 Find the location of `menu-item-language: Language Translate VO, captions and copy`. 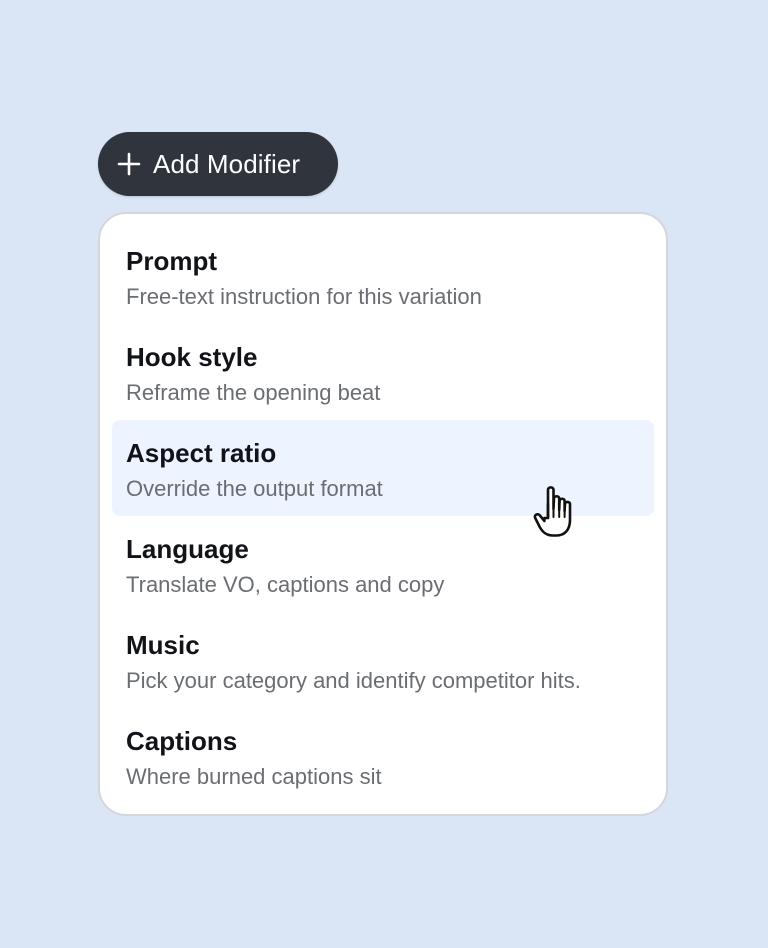

menu-item-language: Language Translate VO, captions and copy is located at coordinates (383, 564).